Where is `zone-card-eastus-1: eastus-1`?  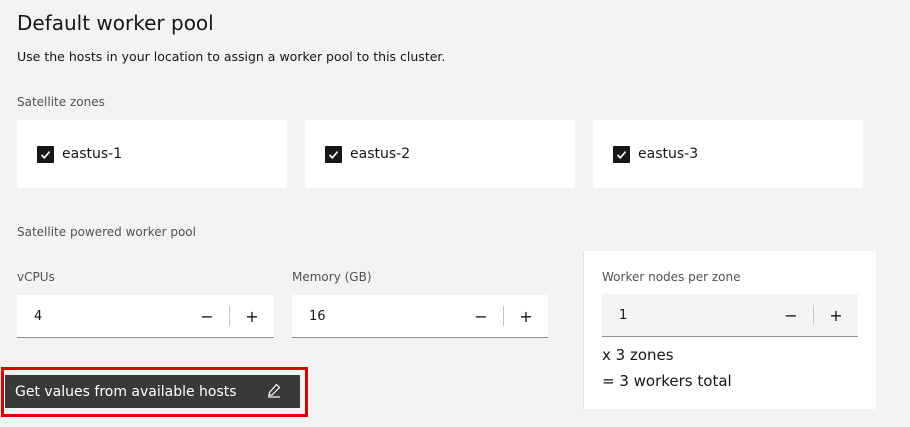 zone-card-eastus-1: eastus-1 is located at coordinates (152, 154).